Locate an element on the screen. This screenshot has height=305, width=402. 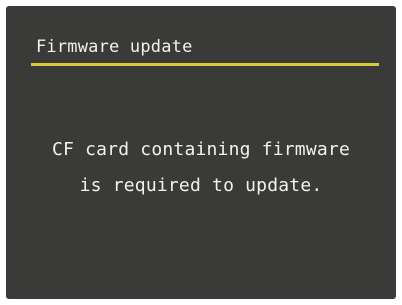
message-line-1: CF card containing firmware is located at coordinates (201, 149).